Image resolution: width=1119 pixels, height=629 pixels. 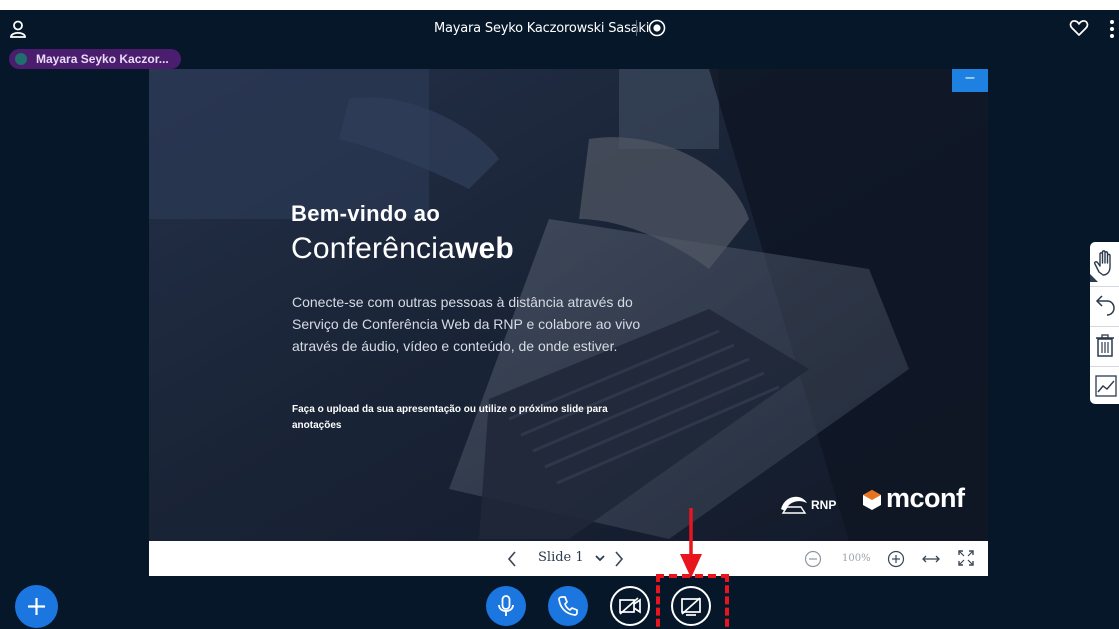 What do you see at coordinates (18, 29) in the screenshot?
I see `user-icon` at bounding box center [18, 29].